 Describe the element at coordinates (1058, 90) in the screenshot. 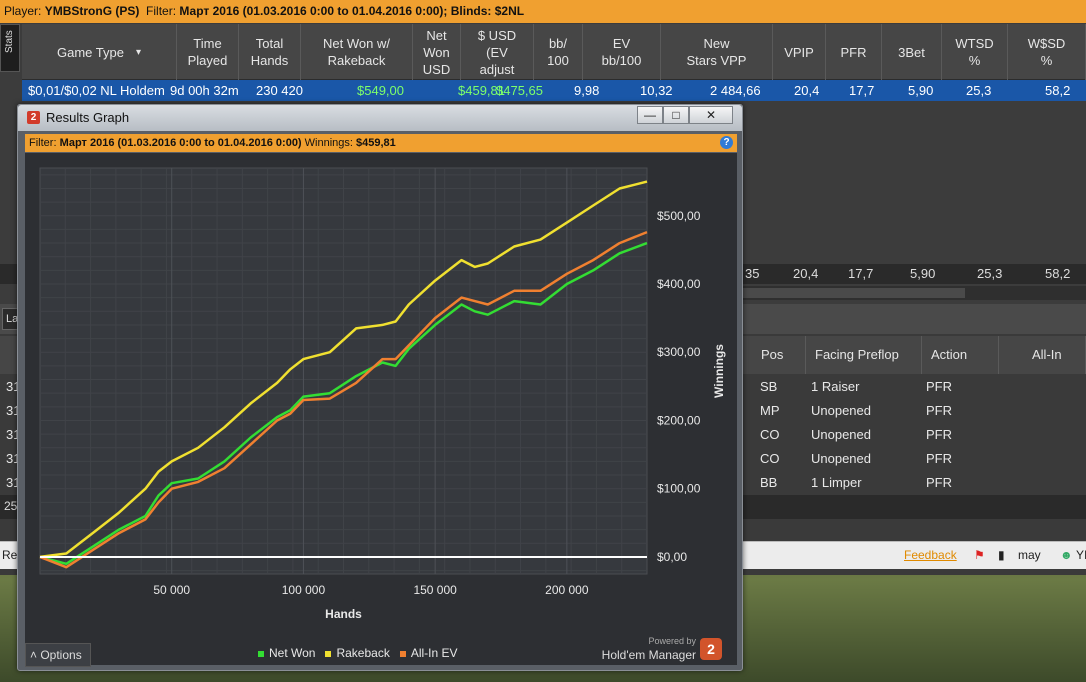

I see `table-cell: 58,2` at that location.